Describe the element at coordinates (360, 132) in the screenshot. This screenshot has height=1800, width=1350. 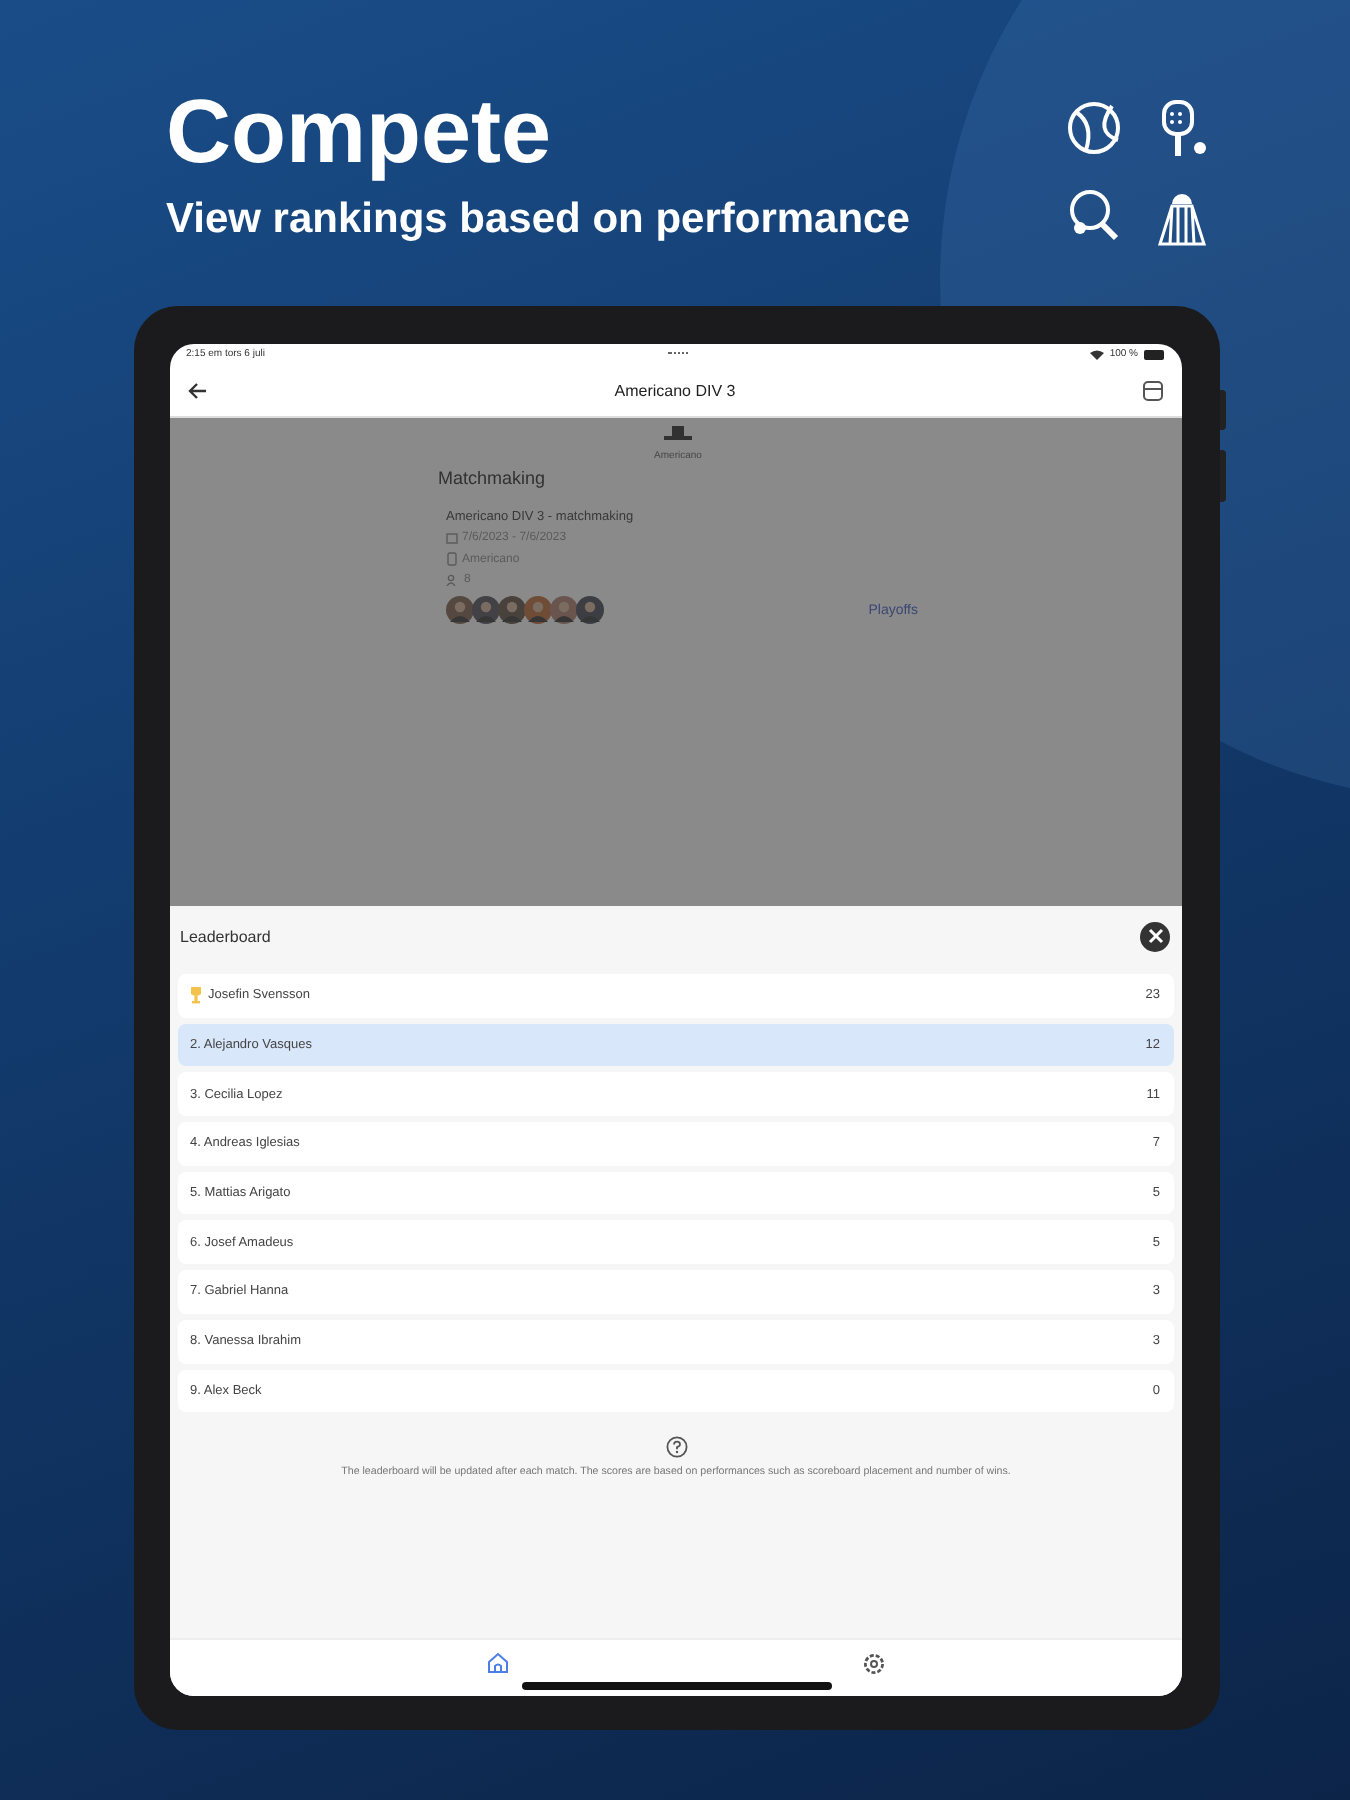
I see `hero-title: Compete` at that location.